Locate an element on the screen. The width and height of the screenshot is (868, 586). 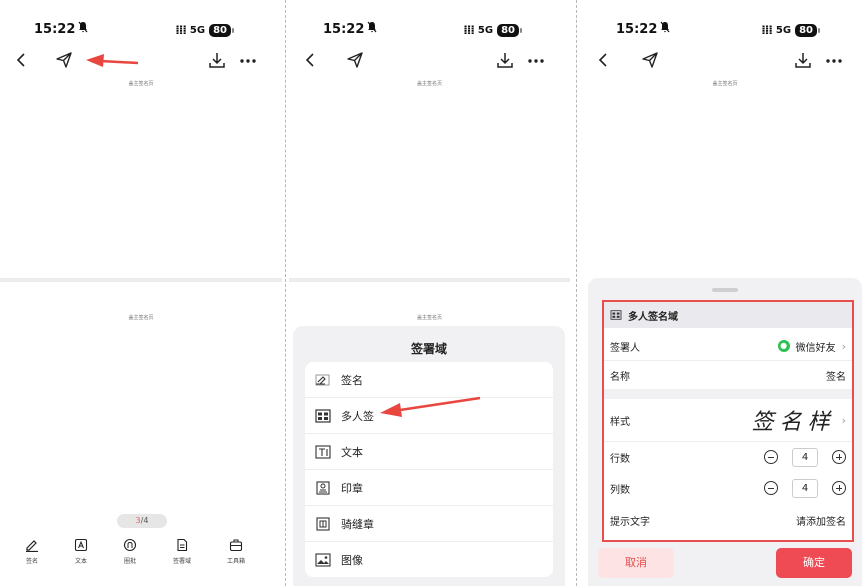
signer-label: 签署人 is located at coordinates (625, 348).